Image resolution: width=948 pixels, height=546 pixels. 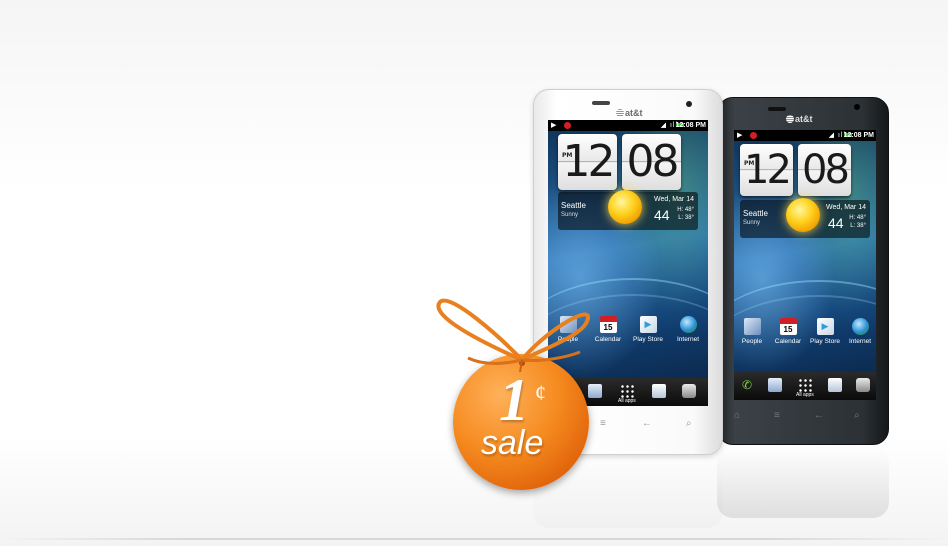 I want to click on black-phone-reflection, so click(x=803, y=483).